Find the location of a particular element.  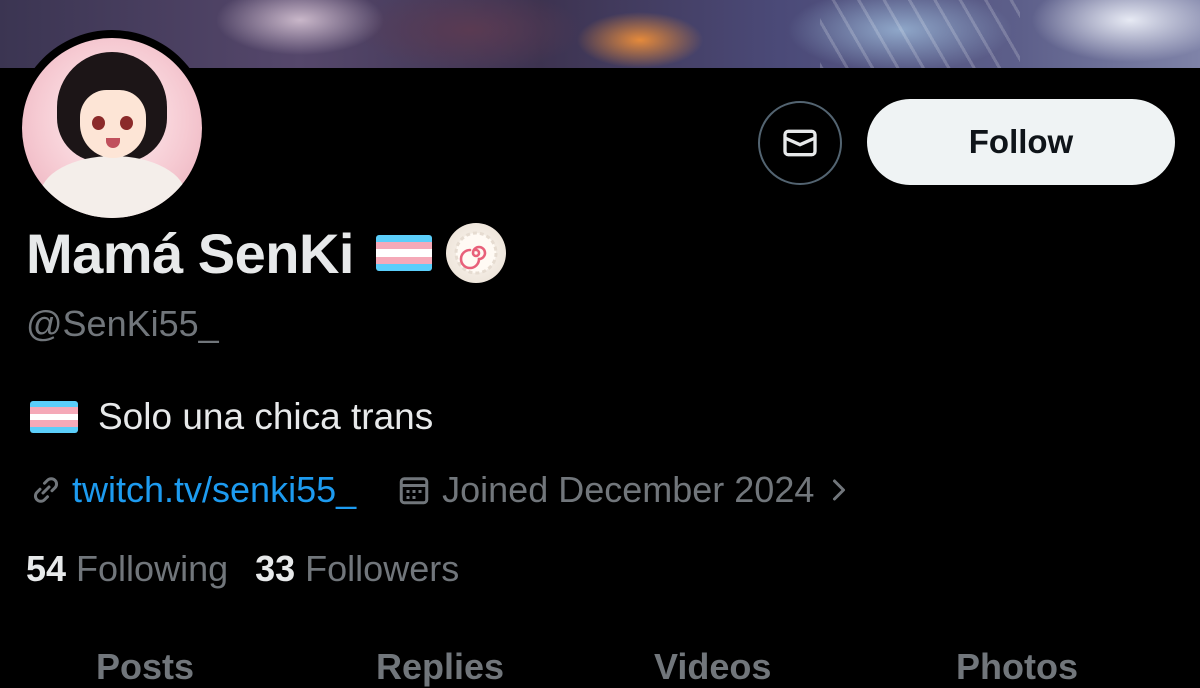

profile-tabs: Posts Replies Videos Photos is located at coordinates (600, 666).